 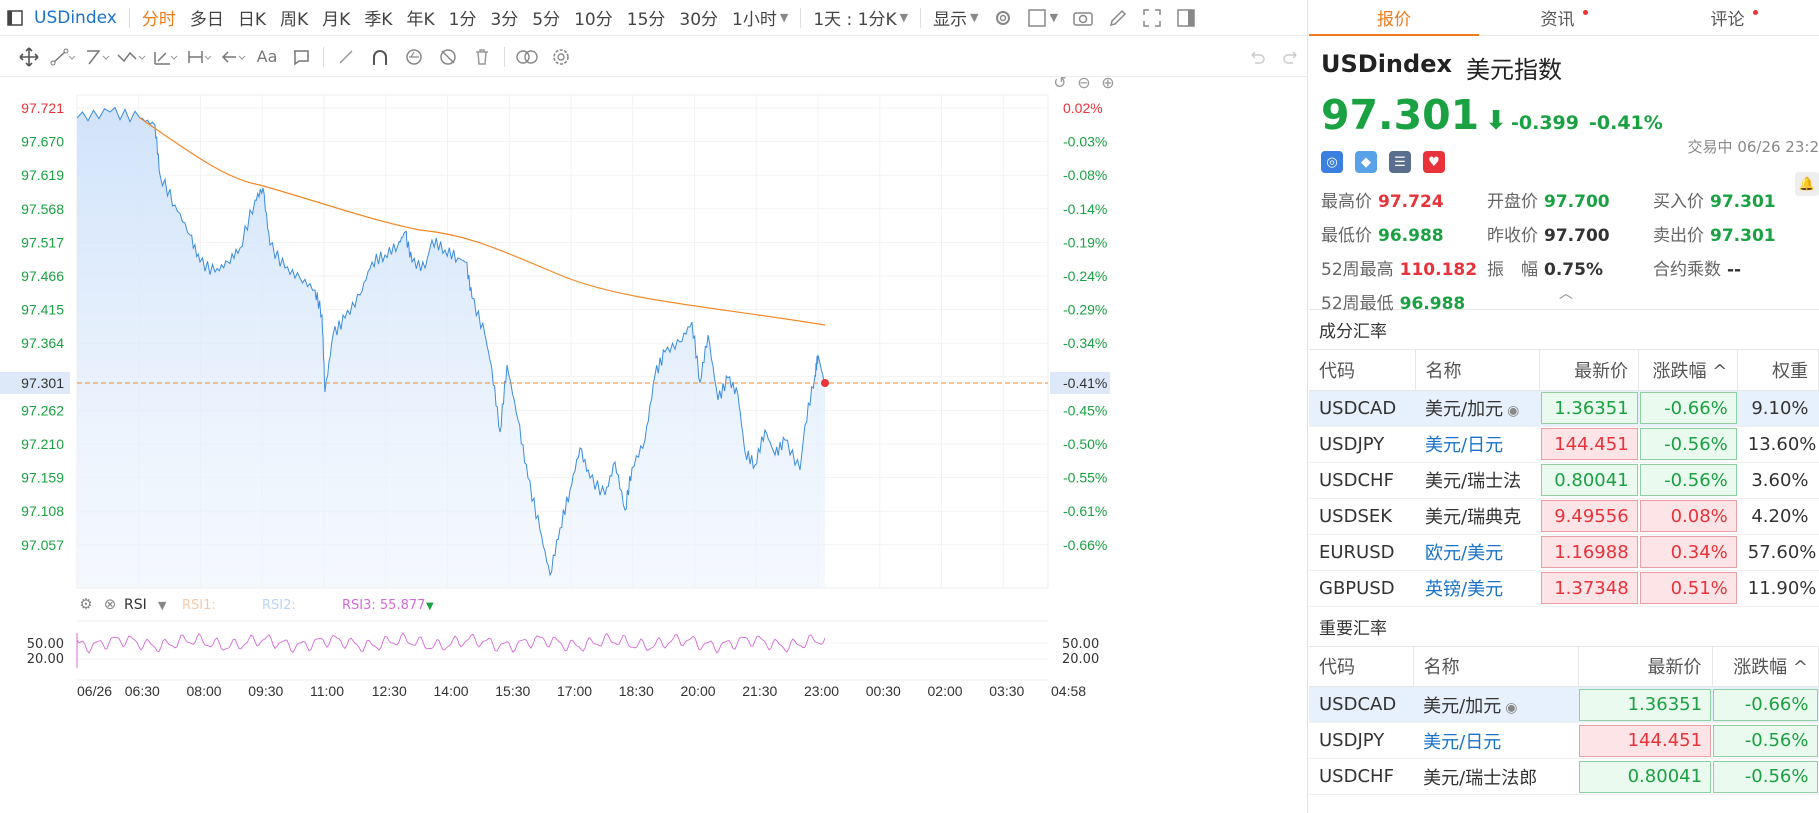 I want to click on column-header: 权重, so click(x=1778, y=370).